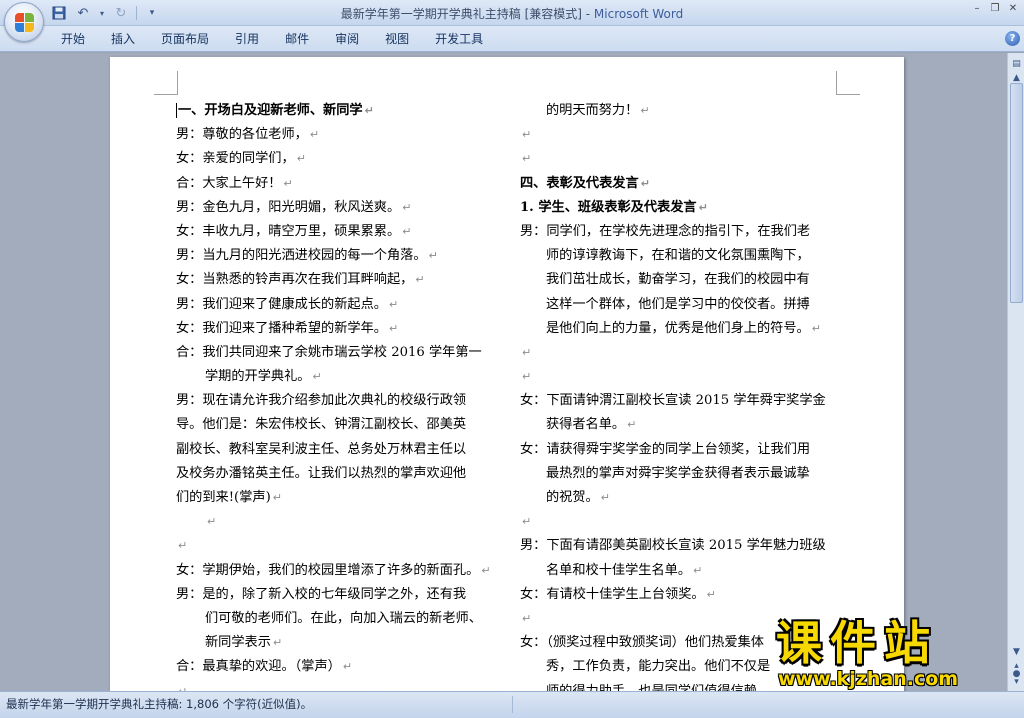 The width and height of the screenshot is (1024, 718). What do you see at coordinates (1016, 682) in the screenshot?
I see `next-page-icon: ▾` at bounding box center [1016, 682].